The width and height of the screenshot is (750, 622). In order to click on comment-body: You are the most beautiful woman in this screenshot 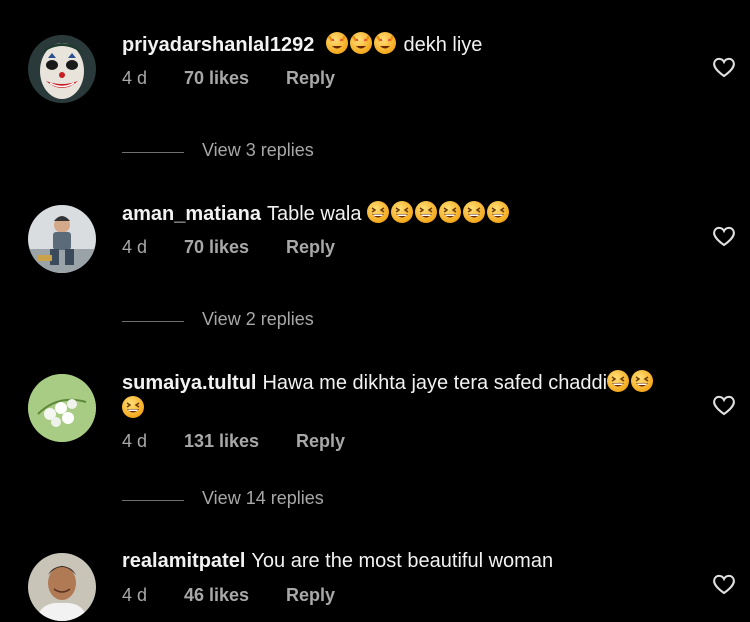, I will do `click(402, 561)`.